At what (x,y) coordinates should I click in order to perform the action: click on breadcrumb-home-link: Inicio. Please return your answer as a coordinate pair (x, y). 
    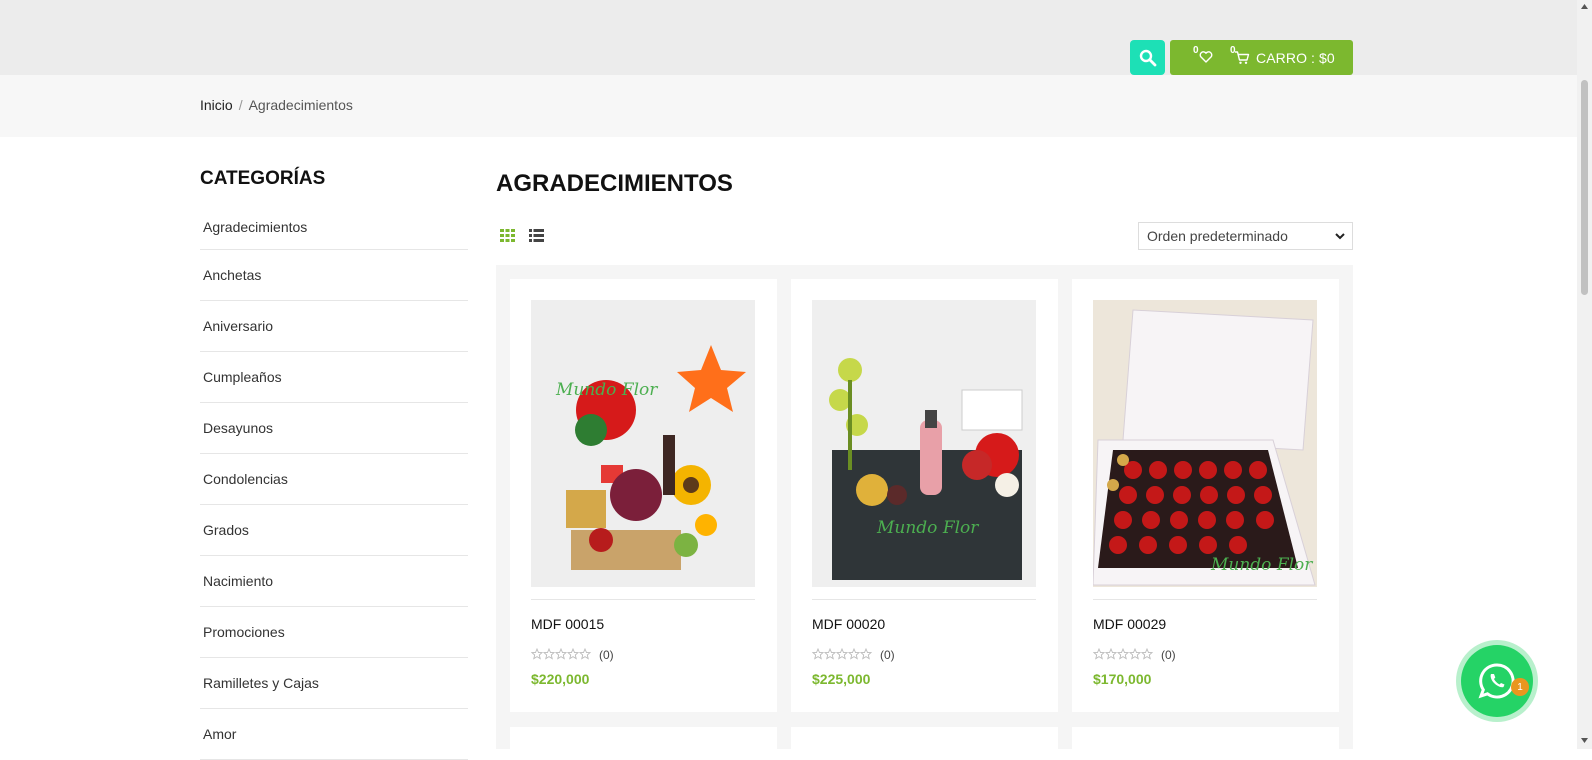
    Looking at the image, I should click on (216, 105).